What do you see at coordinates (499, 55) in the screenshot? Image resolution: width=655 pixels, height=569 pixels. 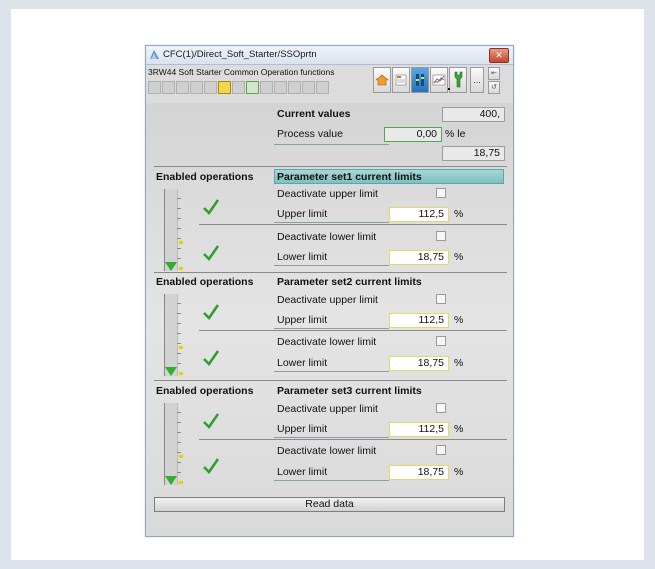 I see `close-button: ✕` at bounding box center [499, 55].